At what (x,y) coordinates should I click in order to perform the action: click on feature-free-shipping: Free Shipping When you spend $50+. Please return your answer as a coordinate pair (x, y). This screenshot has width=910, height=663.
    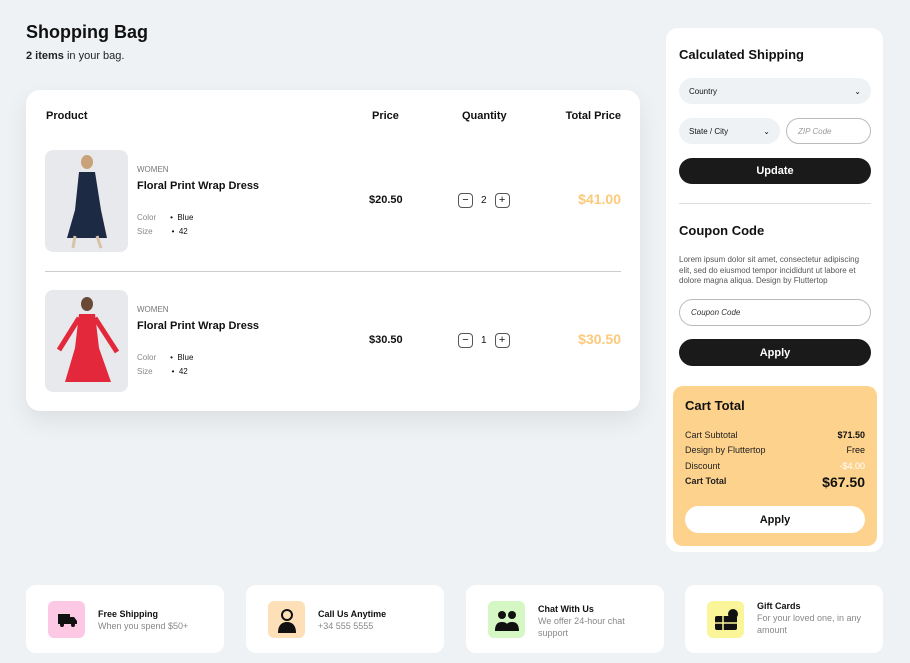
    Looking at the image, I should click on (125, 619).